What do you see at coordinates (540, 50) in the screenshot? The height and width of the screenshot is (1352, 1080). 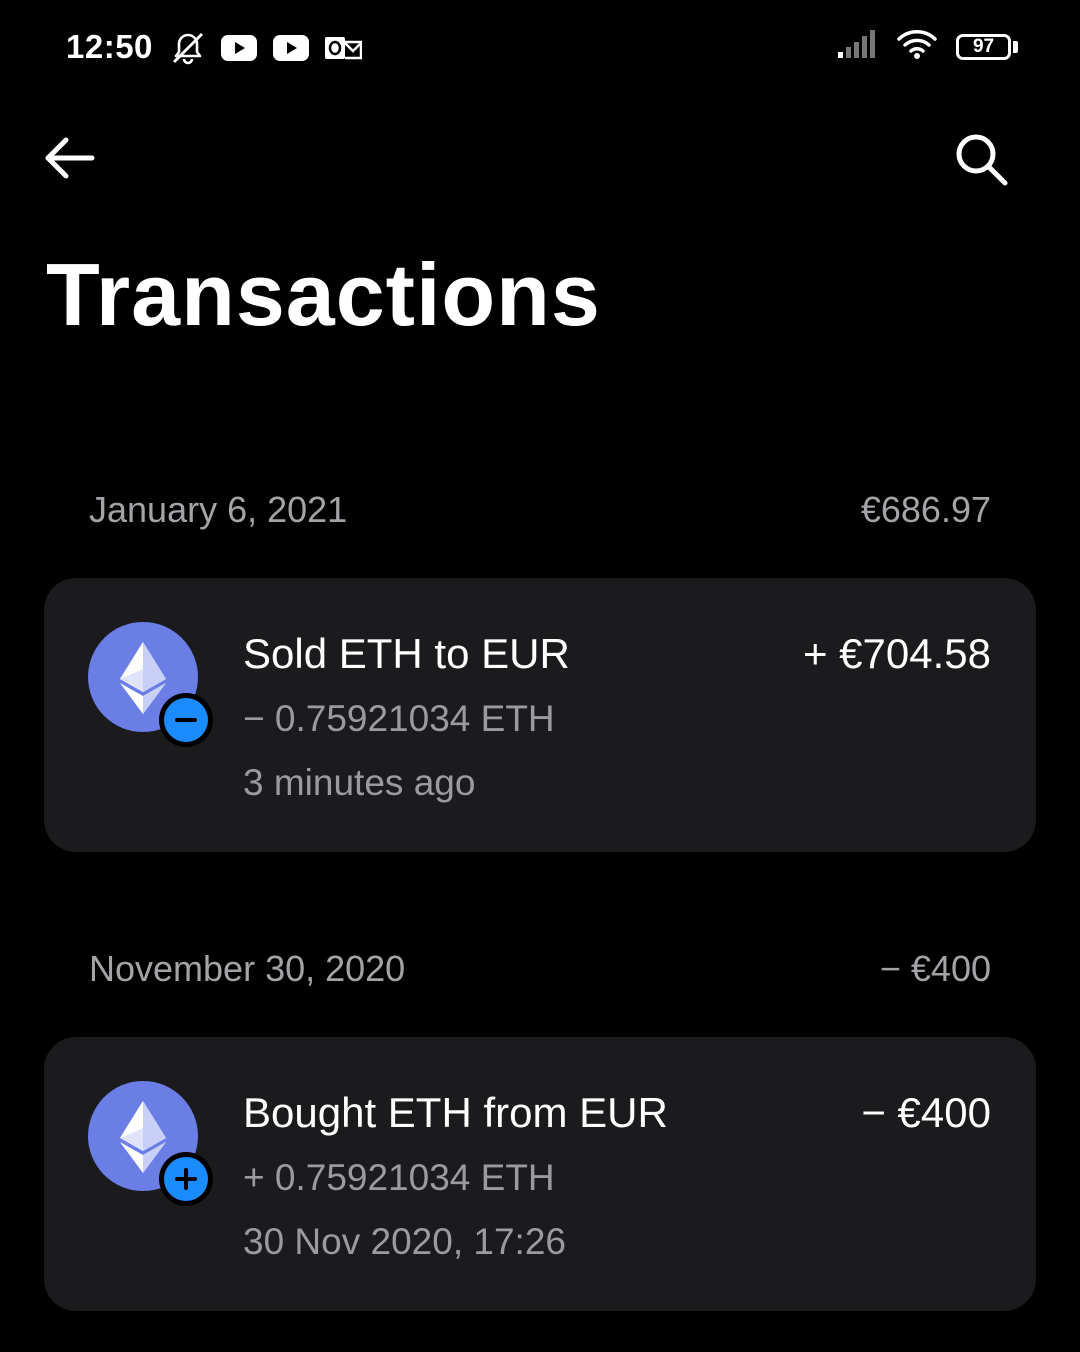 I see `status-bar: 12:50 97` at bounding box center [540, 50].